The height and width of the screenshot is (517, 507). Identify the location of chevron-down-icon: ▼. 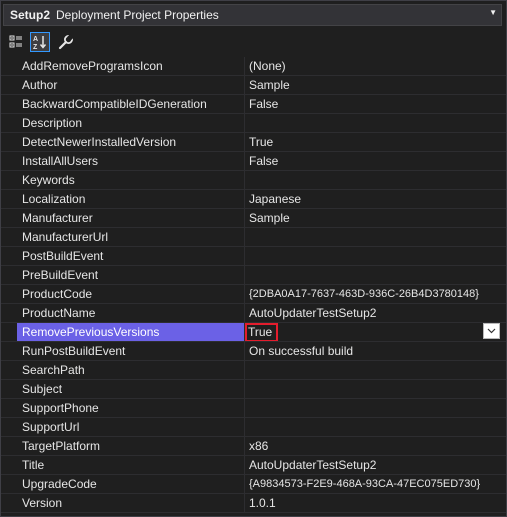
(493, 12).